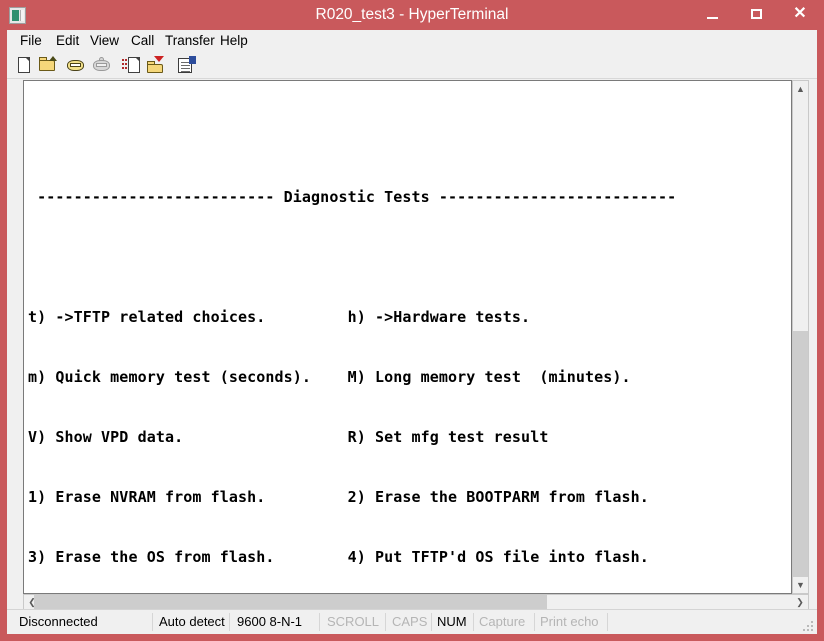 The image size is (824, 641). Describe the element at coordinates (412, 41) in the screenshot. I see `menu-bar: File Edit View Call Transfer Help` at that location.